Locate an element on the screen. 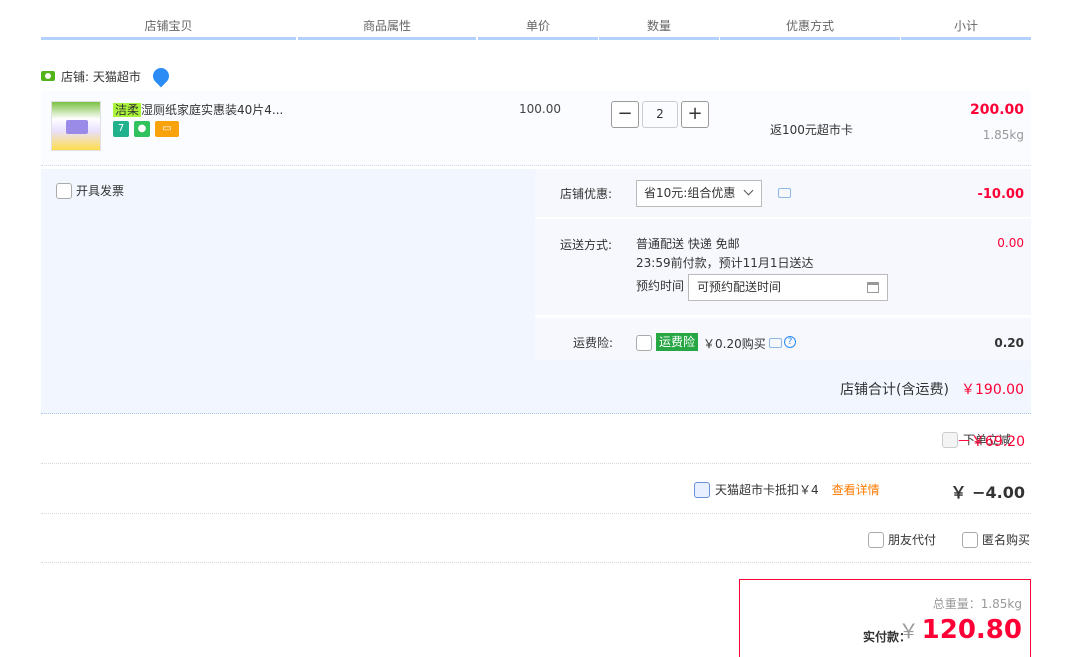  payment-summary-box: 总重量：1.85kg 实付款： ￥ 120.80 is located at coordinates (885, 618).